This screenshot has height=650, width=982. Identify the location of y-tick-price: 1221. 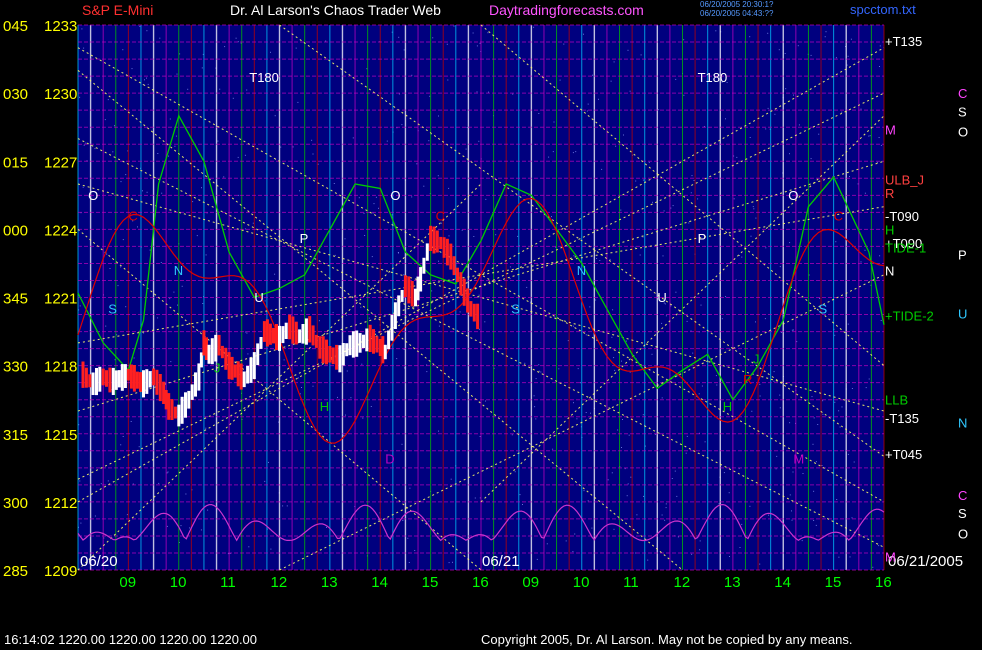
(60, 299).